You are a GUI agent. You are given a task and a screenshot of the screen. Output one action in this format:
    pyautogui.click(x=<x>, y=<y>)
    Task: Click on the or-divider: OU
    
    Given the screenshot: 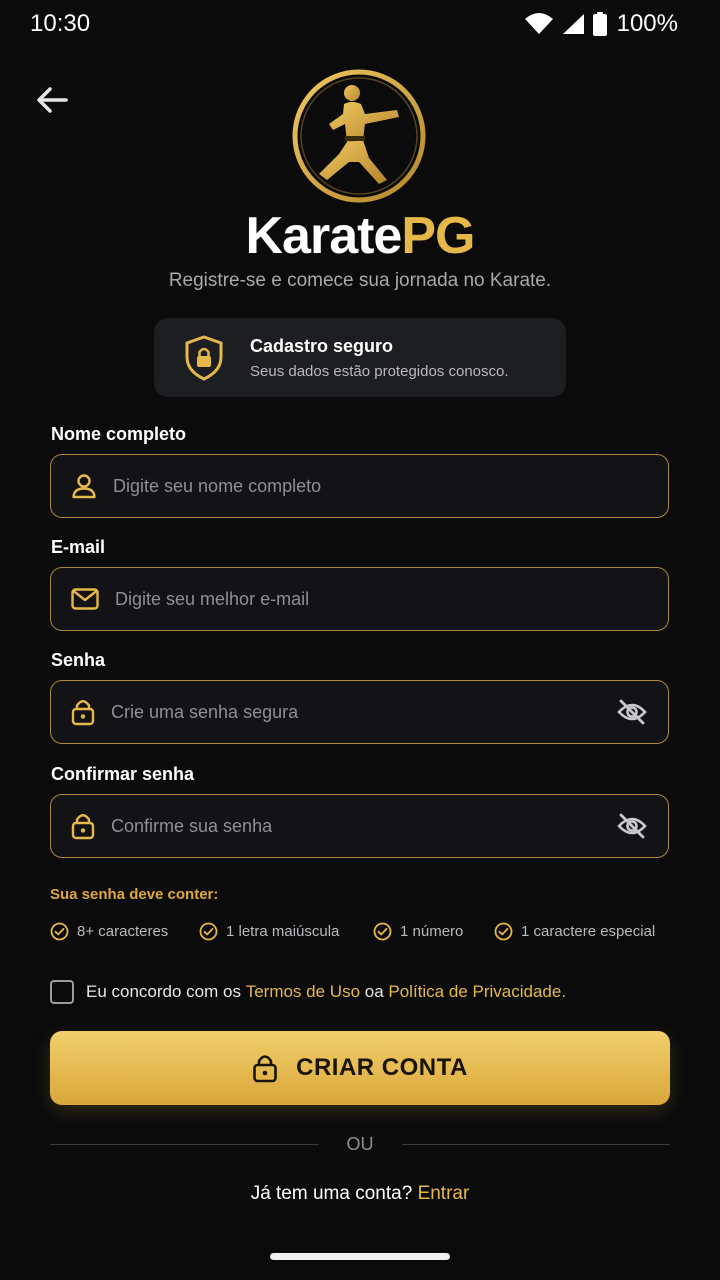 What is the action you would take?
    pyautogui.click(x=360, y=1144)
    